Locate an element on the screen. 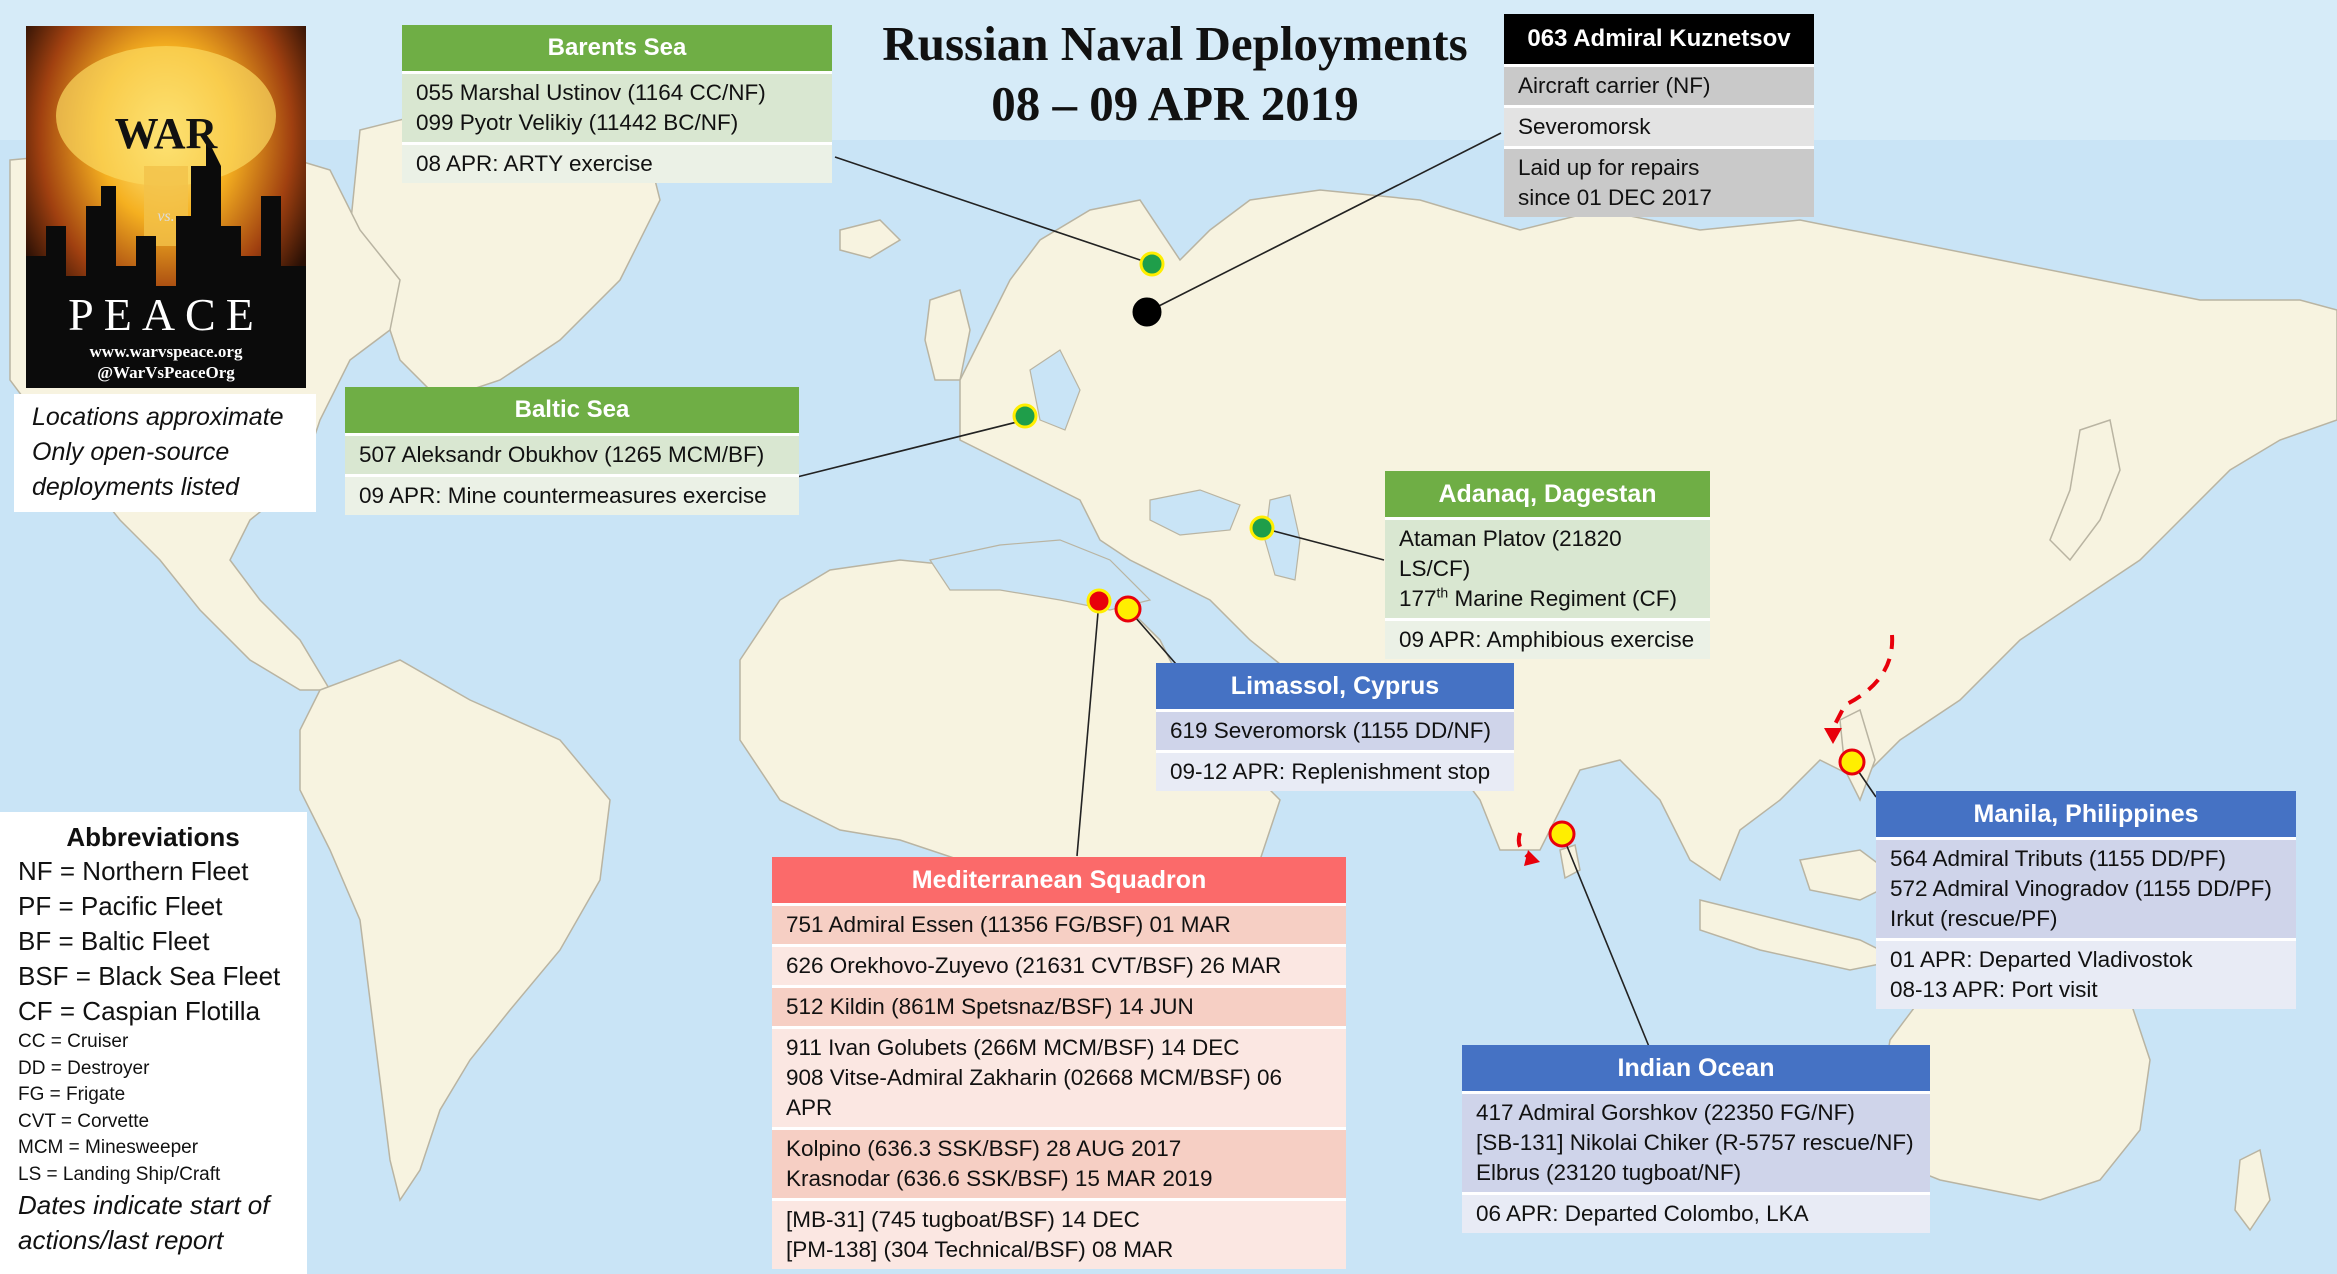 The image size is (2337, 1274). status-line: Laid up for repairs is located at coordinates (1609, 167).